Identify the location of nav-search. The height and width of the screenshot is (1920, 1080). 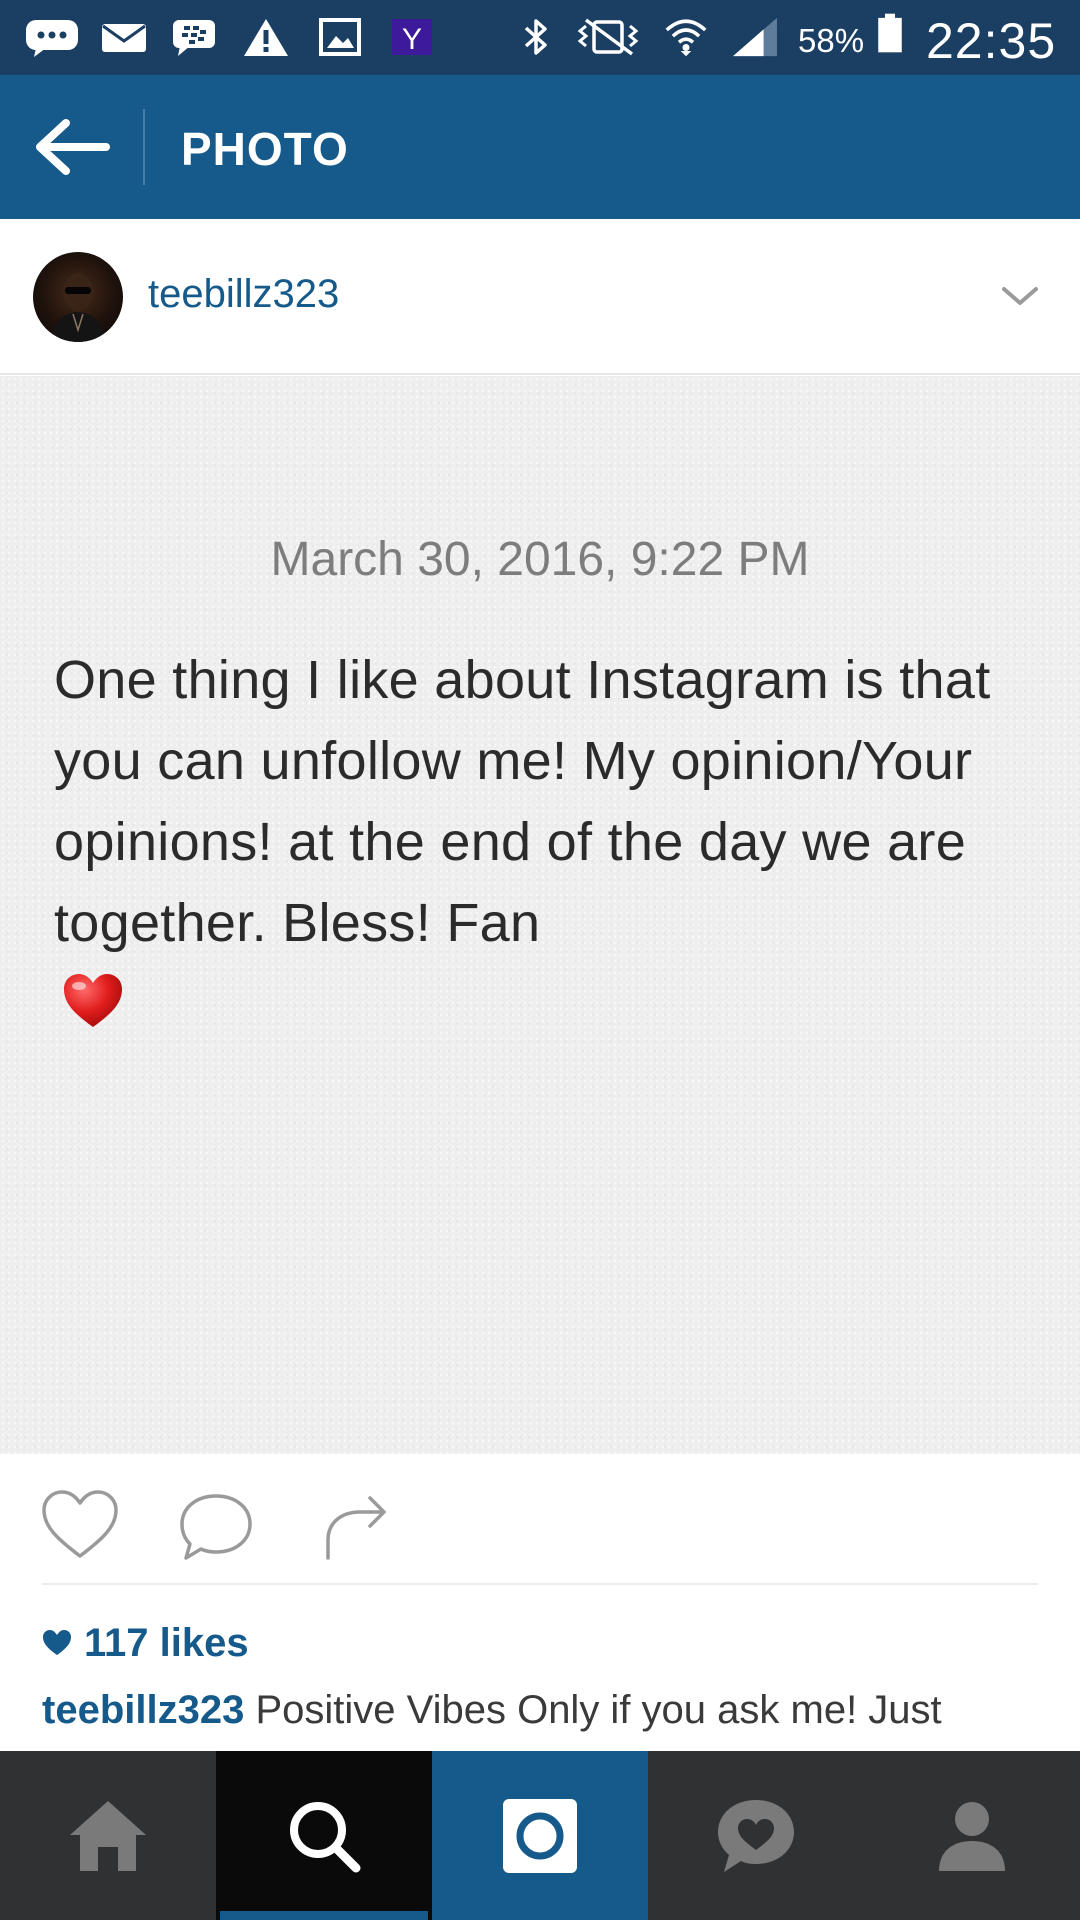
(324, 1835).